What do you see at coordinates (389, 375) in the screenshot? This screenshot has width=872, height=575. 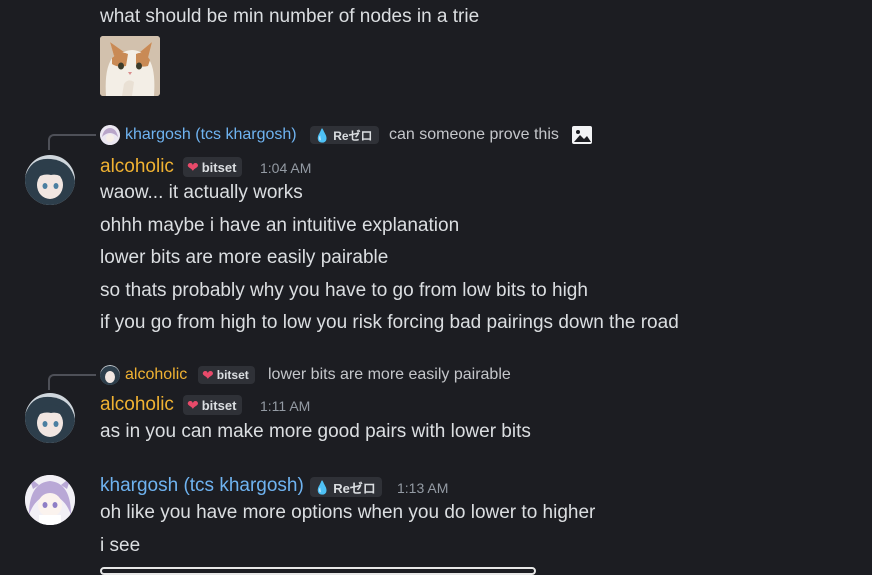 I see `reply-preview: lower bits are more easily pairable` at bounding box center [389, 375].